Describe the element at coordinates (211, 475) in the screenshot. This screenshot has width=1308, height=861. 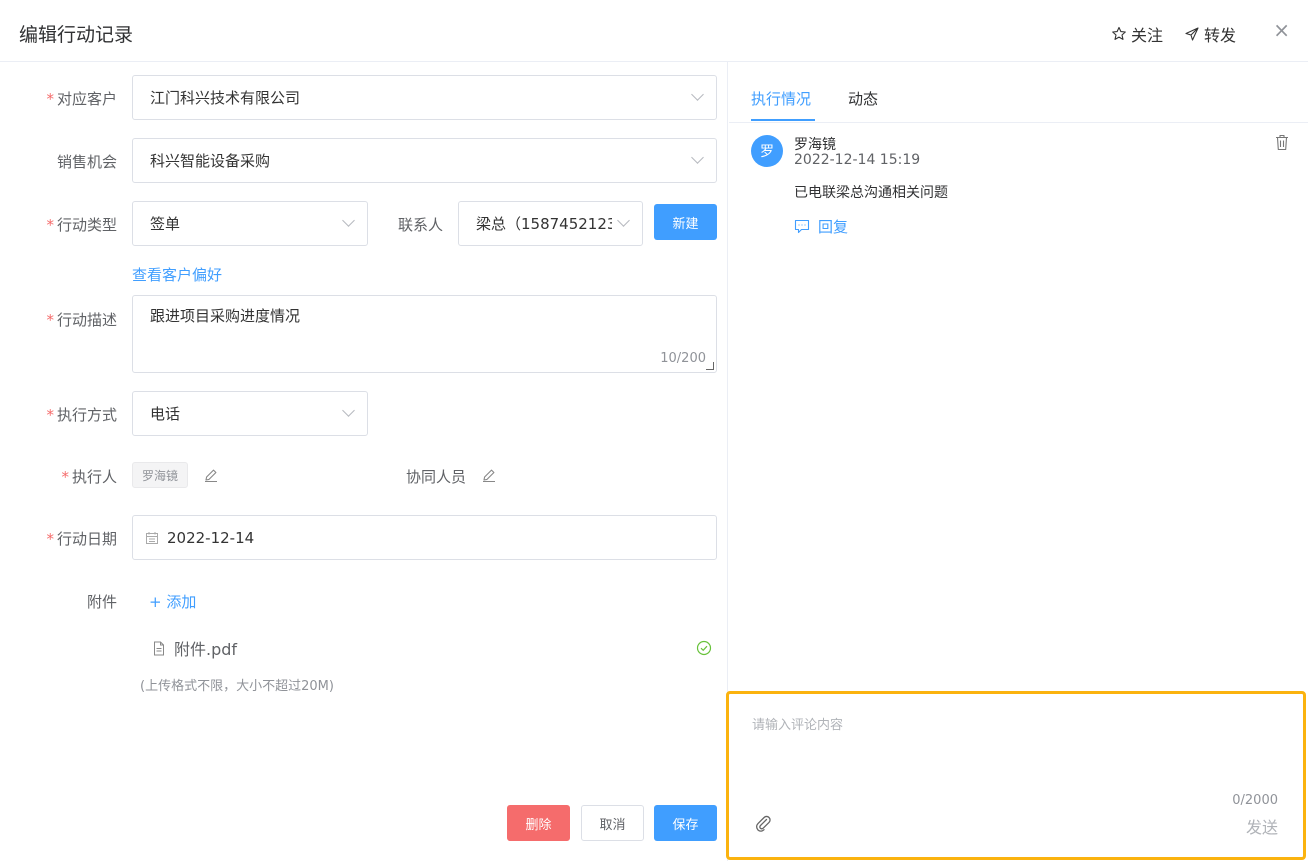
I see `edit-executor-icon` at that location.